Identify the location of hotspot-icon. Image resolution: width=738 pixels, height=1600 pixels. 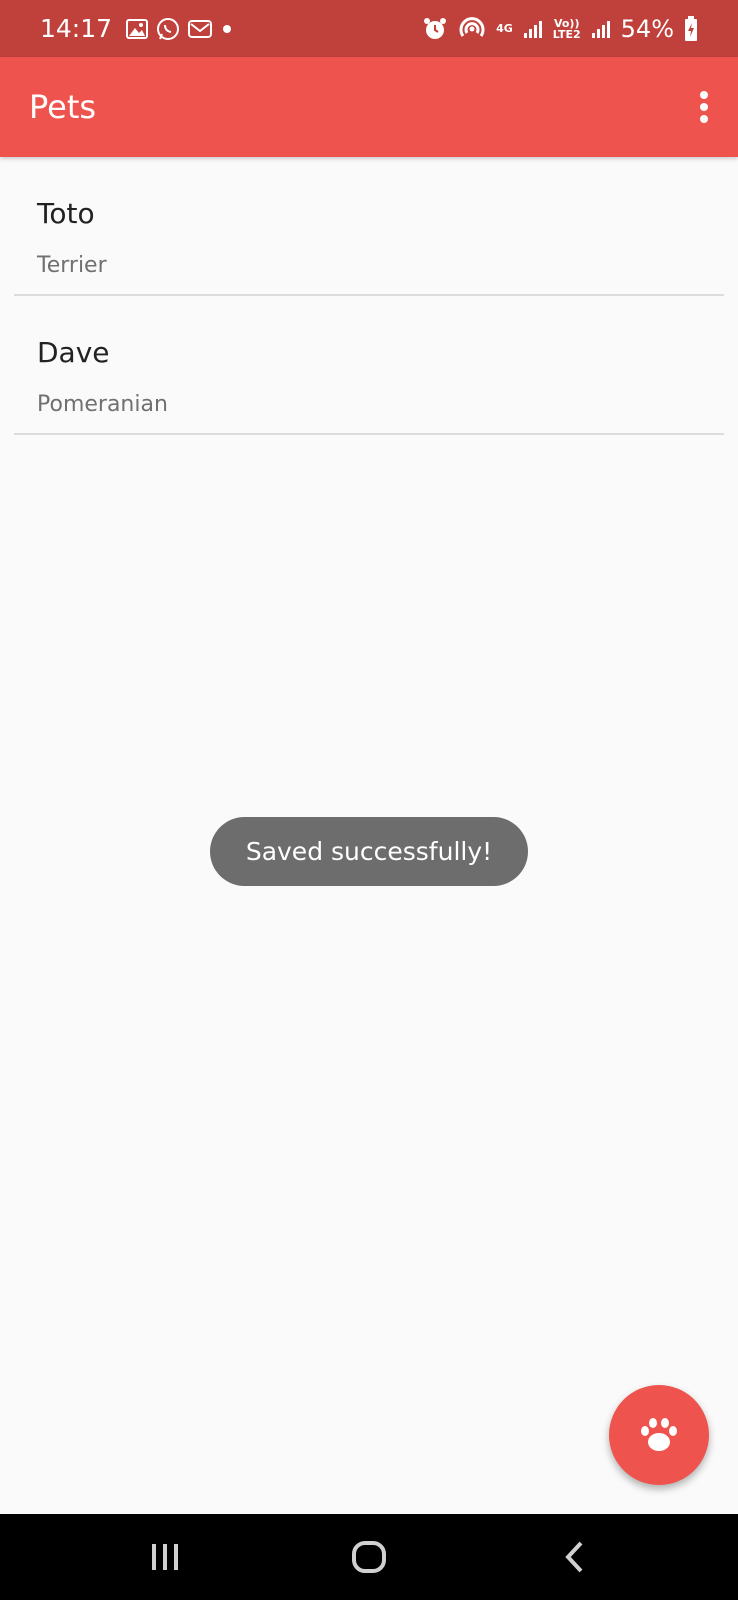
(472, 29).